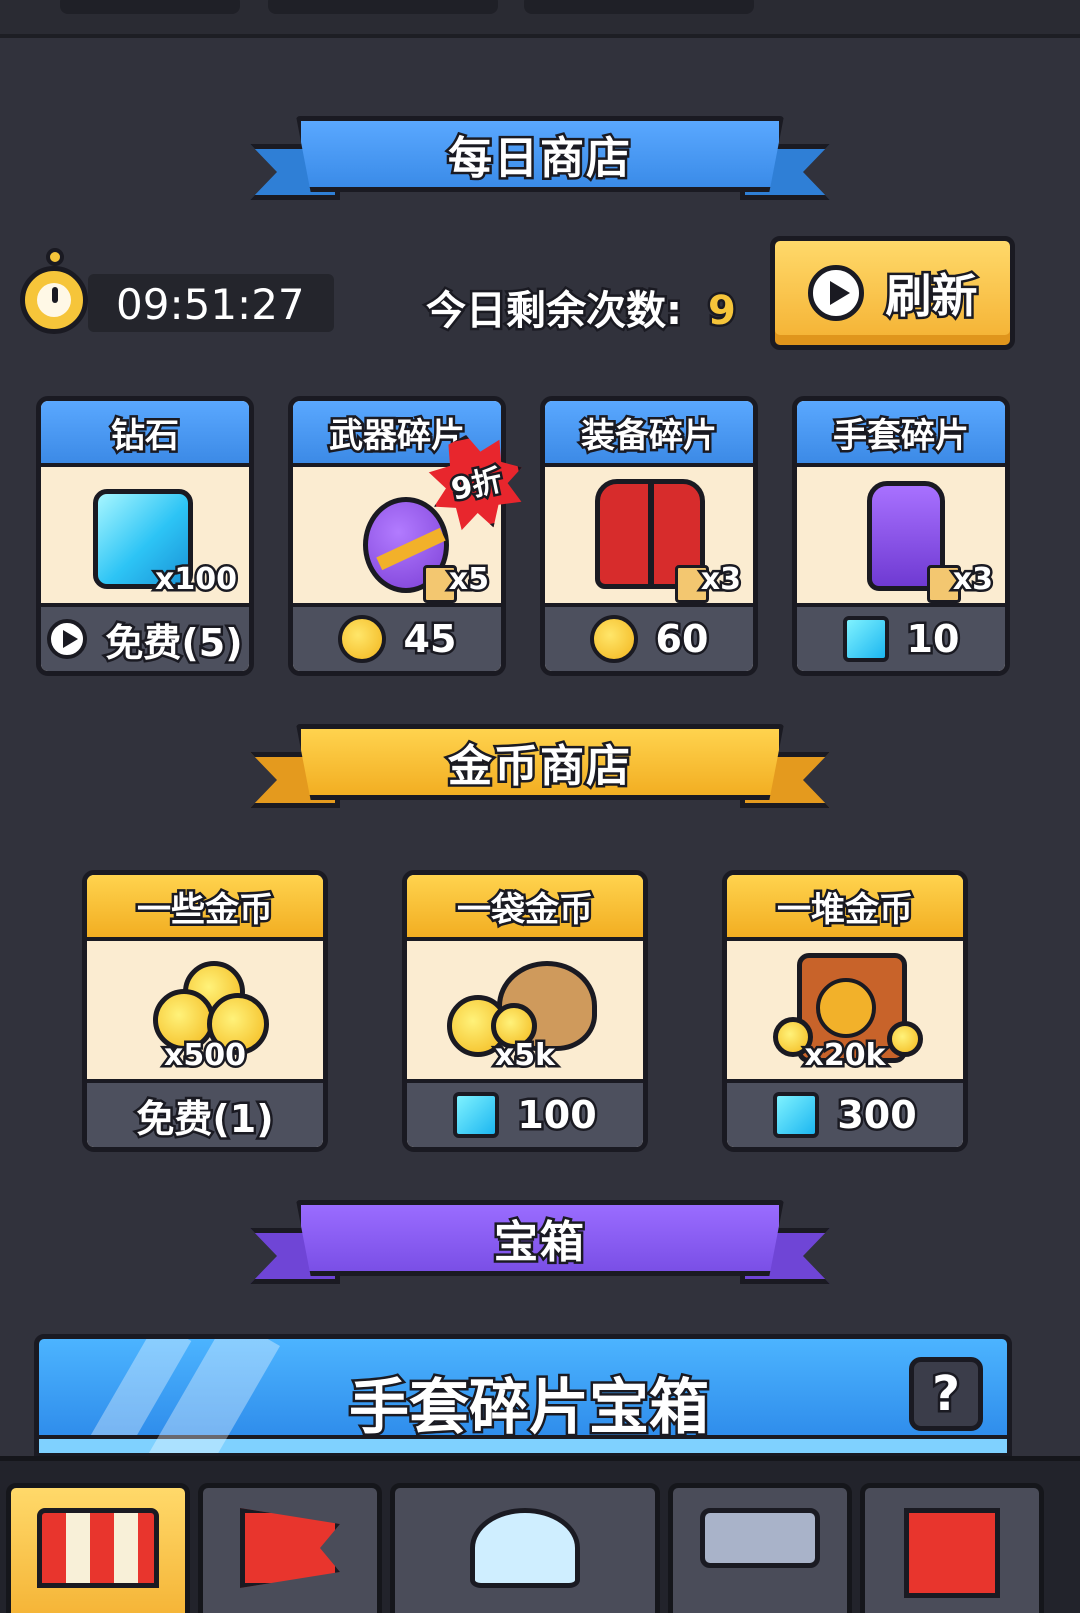 Image resolution: width=1080 pixels, height=1613 pixels. What do you see at coordinates (649, 536) in the screenshot?
I see `daily-item-equipment-shard: 装备碎片 x3 60` at bounding box center [649, 536].